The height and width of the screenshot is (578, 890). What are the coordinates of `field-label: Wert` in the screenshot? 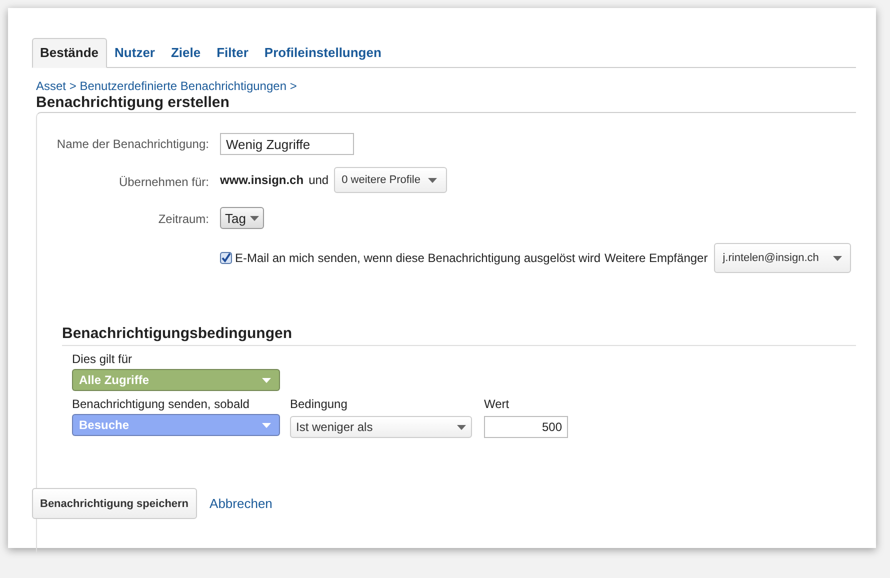 It's located at (497, 404).